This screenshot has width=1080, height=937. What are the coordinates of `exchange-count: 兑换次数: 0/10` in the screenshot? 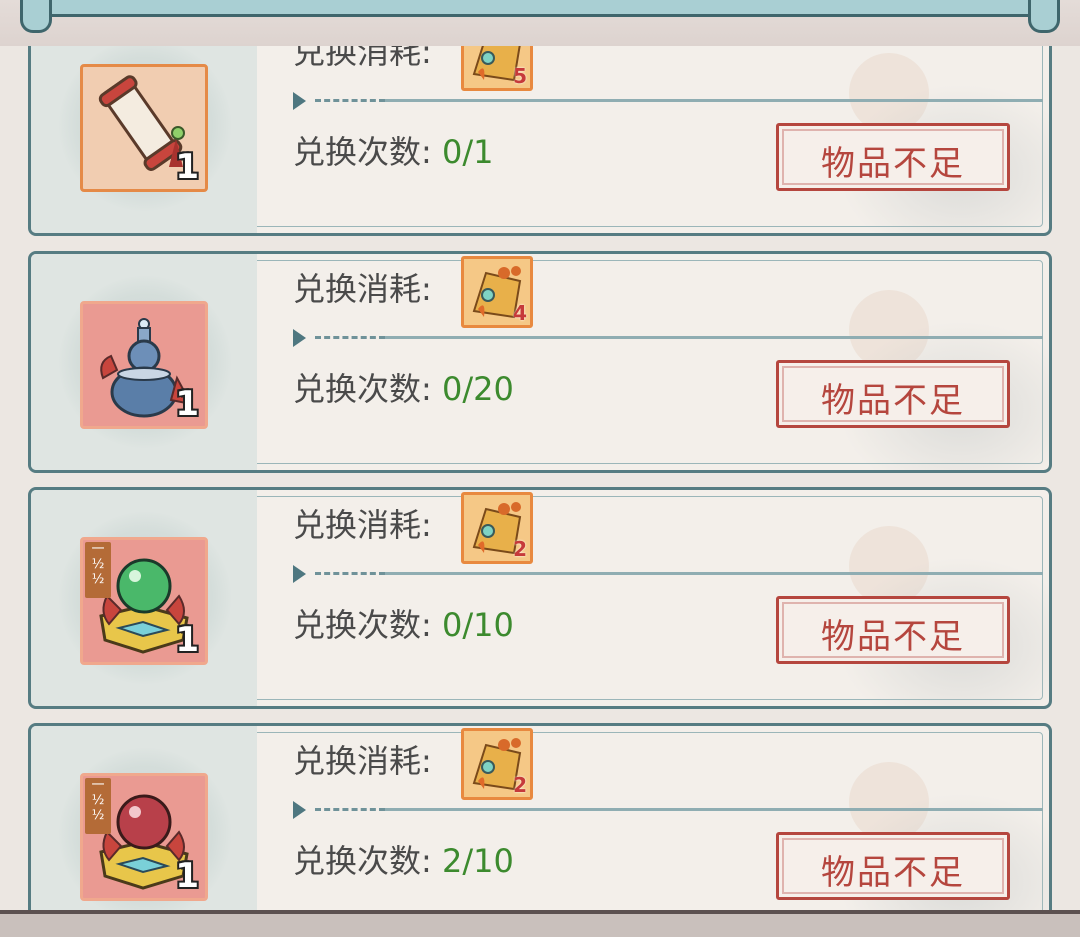 It's located at (403, 623).